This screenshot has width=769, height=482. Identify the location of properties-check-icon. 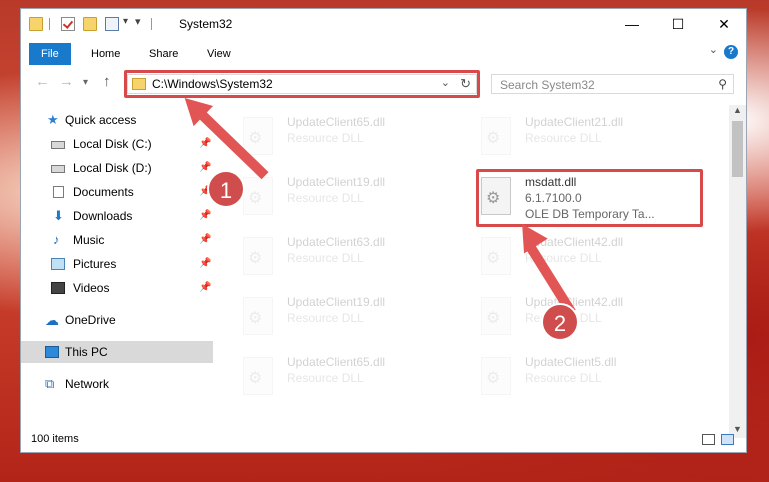
(68, 24).